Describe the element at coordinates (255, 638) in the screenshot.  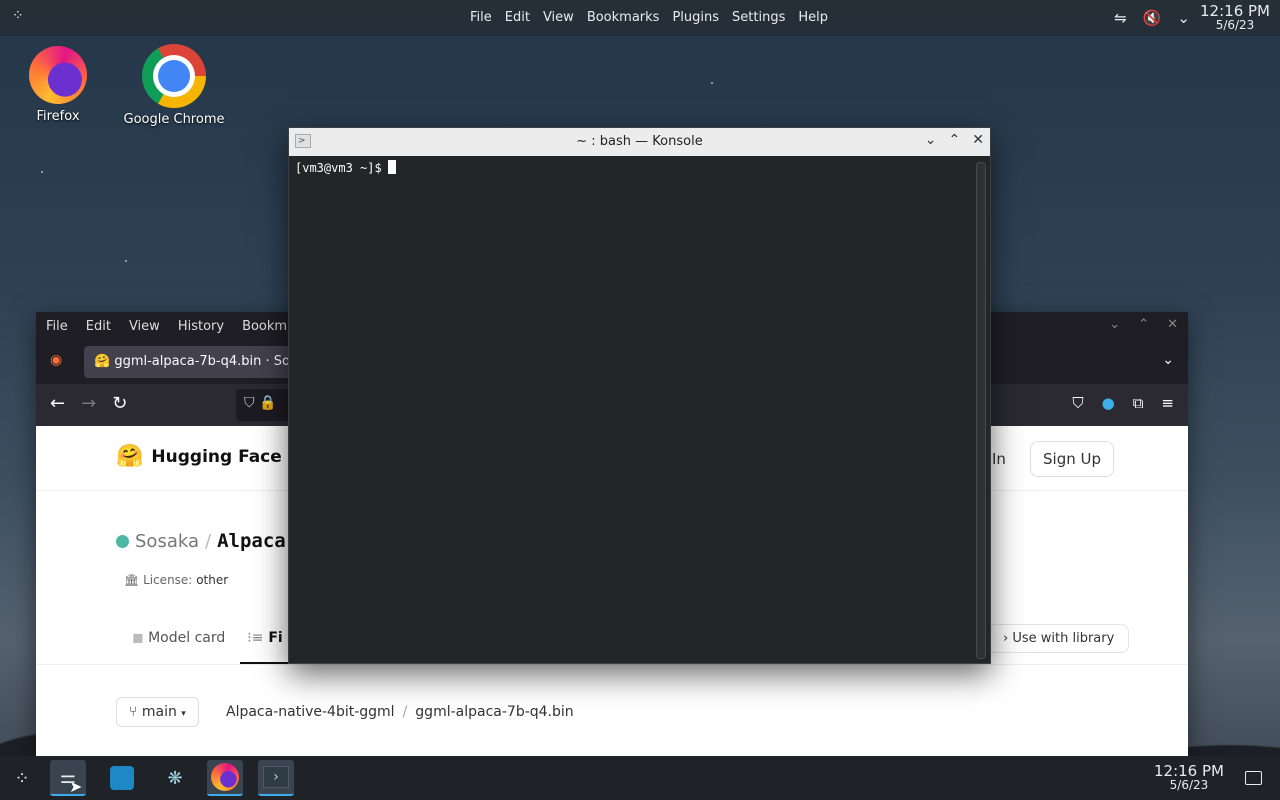
I see `files-icon: ⁝≡` at that location.